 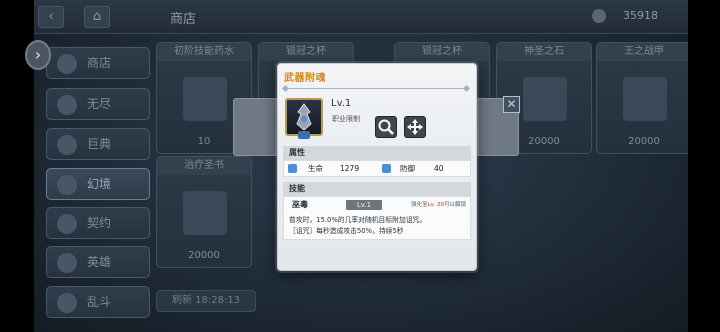 What do you see at coordinates (346, 119) in the screenshot?
I see `job-limit-label: 职业限制` at bounding box center [346, 119].